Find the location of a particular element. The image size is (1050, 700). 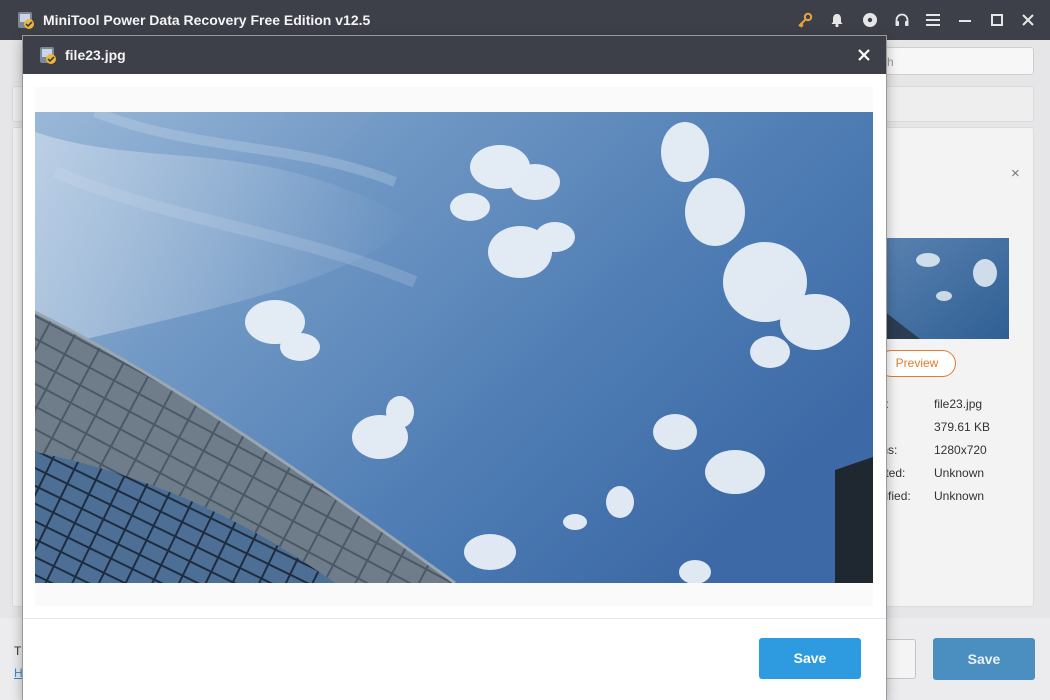

bottom-status-text: T is located at coordinates (18, 651).